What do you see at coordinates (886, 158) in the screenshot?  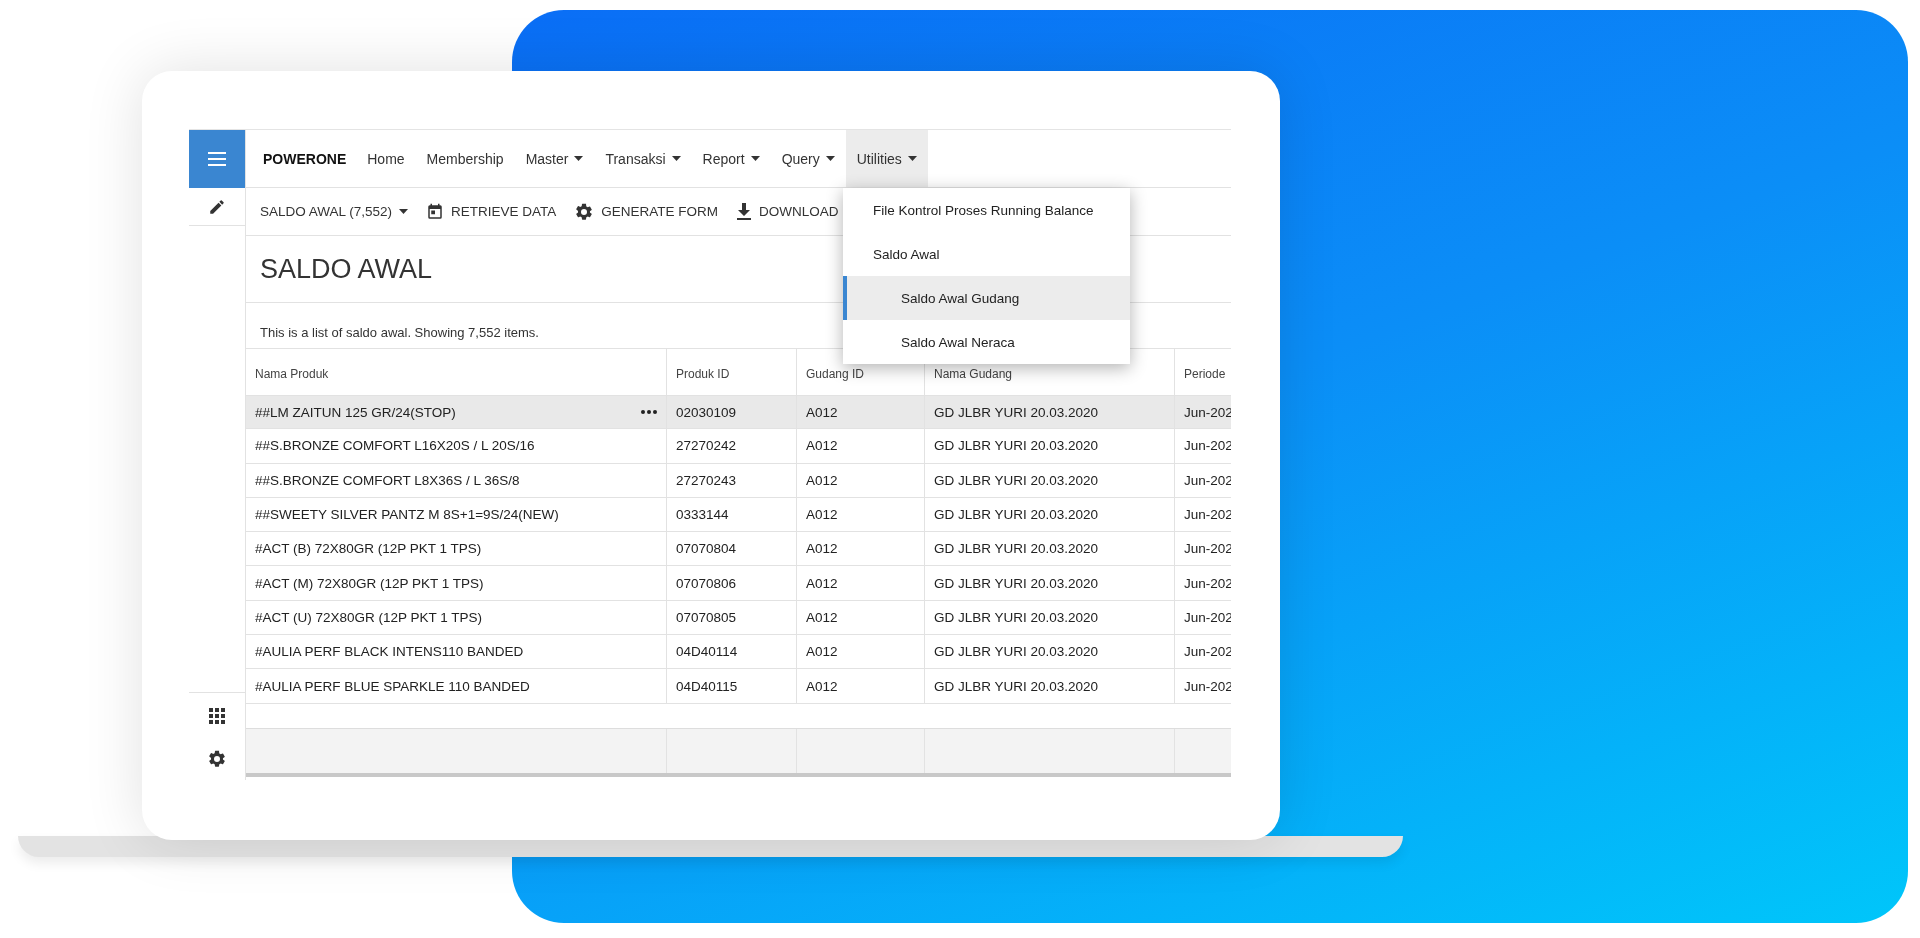 I see `nav-item: Utilities` at bounding box center [886, 158].